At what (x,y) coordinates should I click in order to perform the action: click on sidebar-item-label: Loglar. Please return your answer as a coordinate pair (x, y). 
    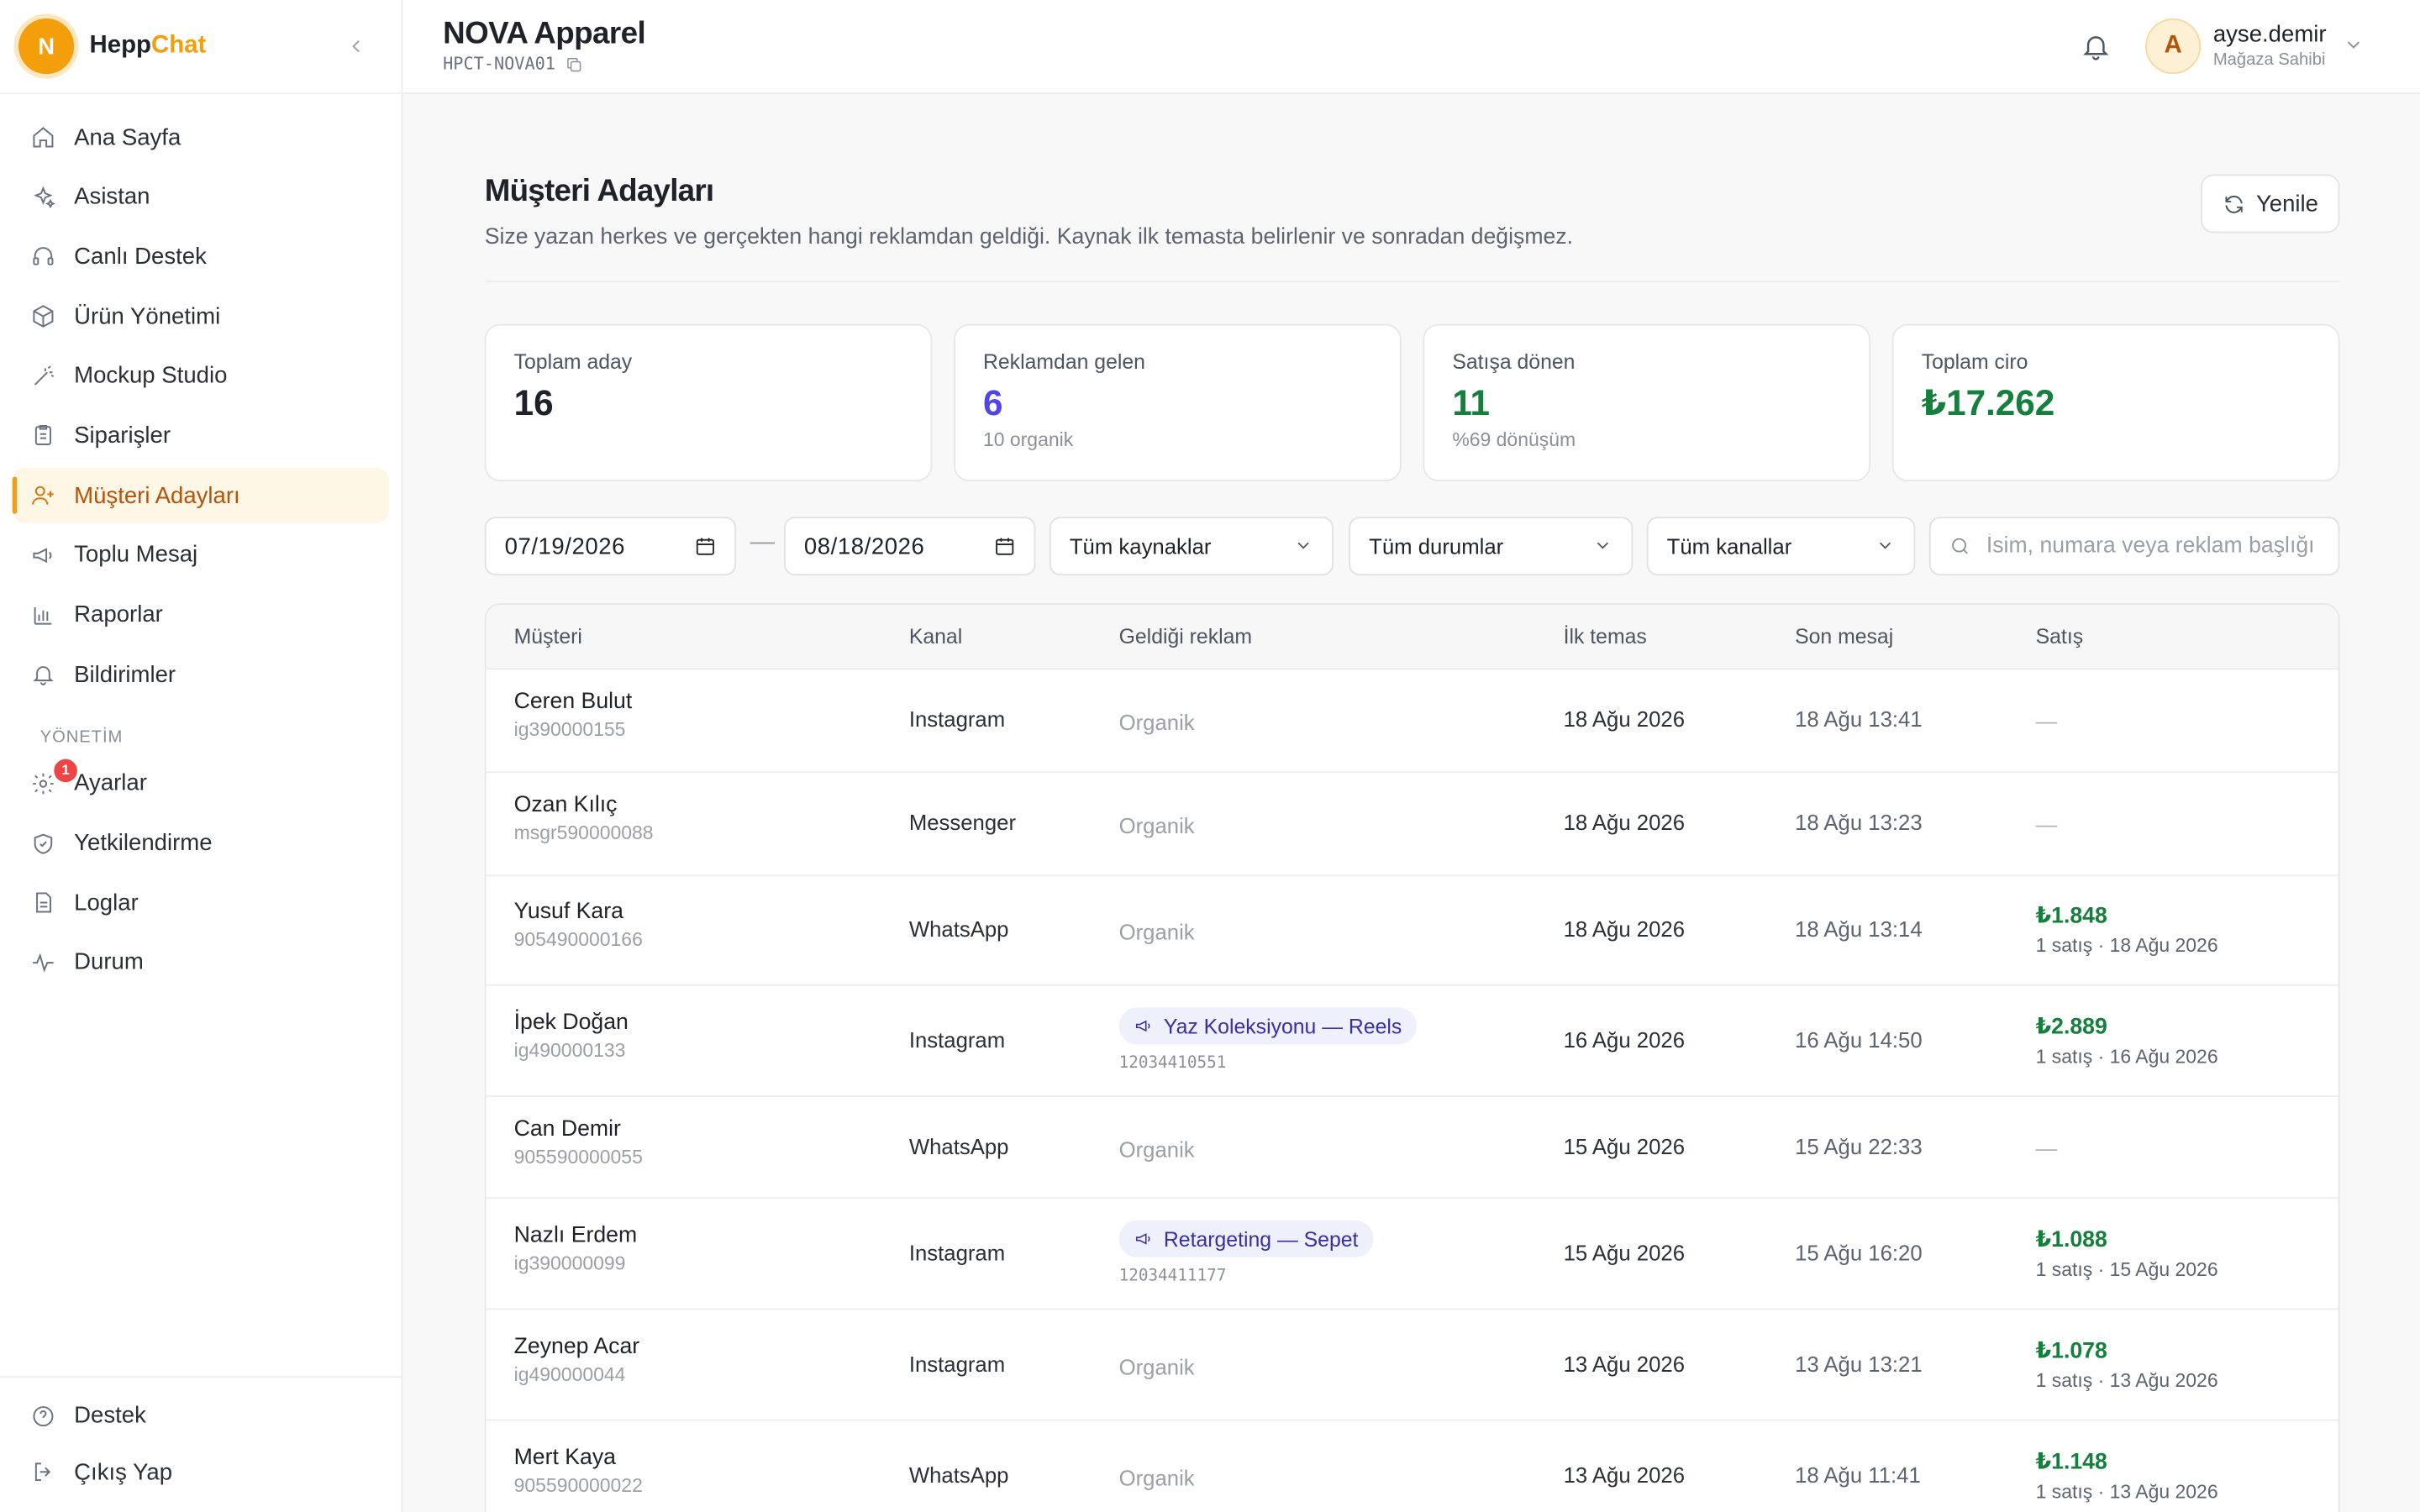
    Looking at the image, I should click on (107, 903).